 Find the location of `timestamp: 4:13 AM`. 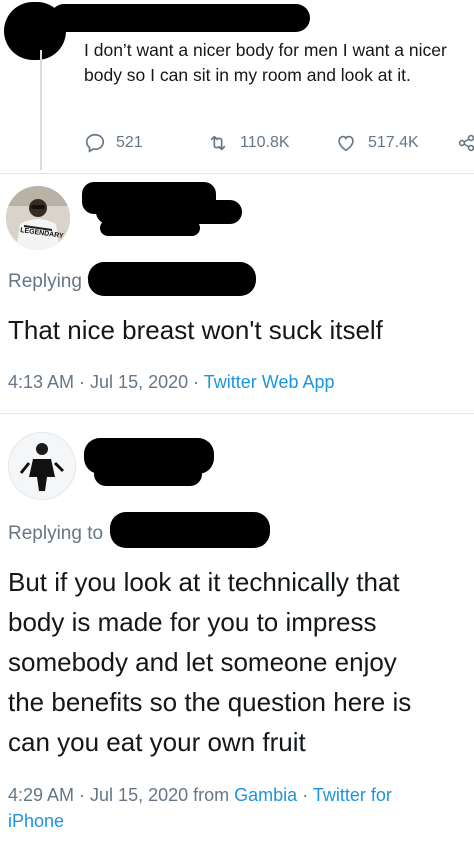

timestamp: 4:13 AM is located at coordinates (41, 382).